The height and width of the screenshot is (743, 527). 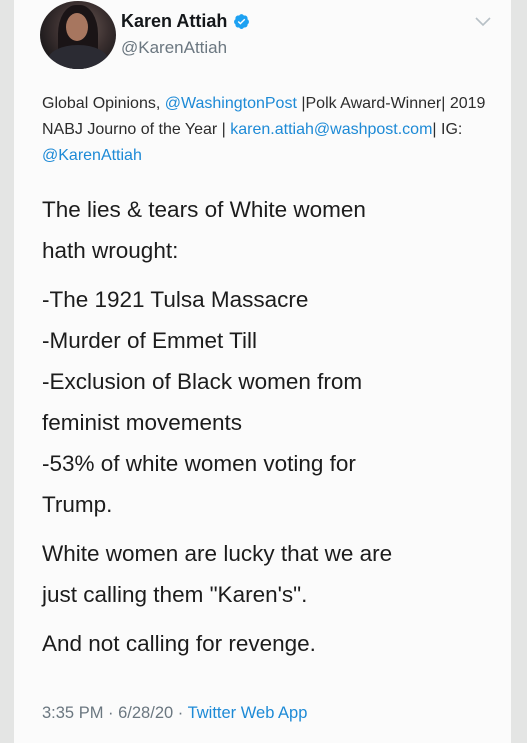 What do you see at coordinates (447, 129) in the screenshot?
I see `bio-text: | IG:` at bounding box center [447, 129].